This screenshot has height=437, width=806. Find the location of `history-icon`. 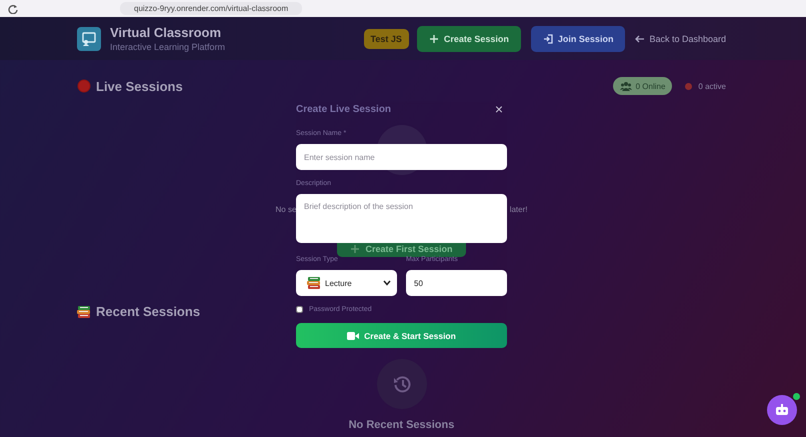

history-icon is located at coordinates (401, 384).